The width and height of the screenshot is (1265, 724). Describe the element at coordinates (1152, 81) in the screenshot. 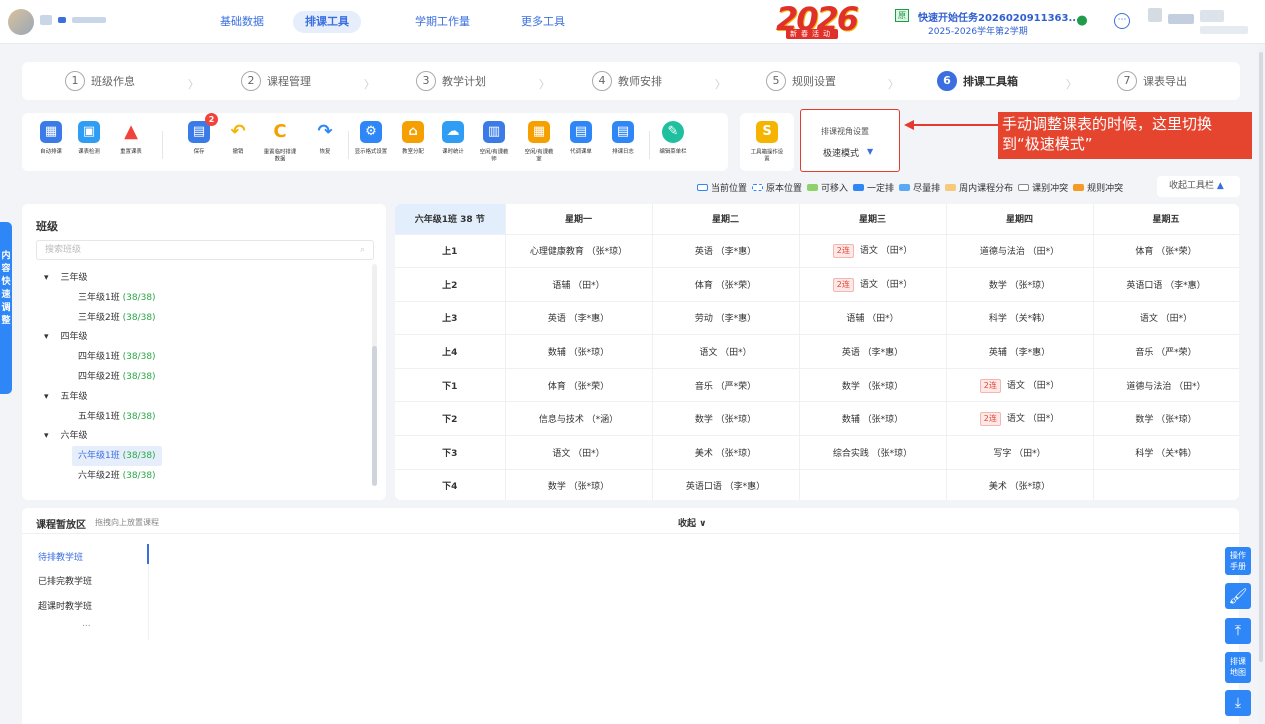

I see `step-7: 7 课表导出` at that location.